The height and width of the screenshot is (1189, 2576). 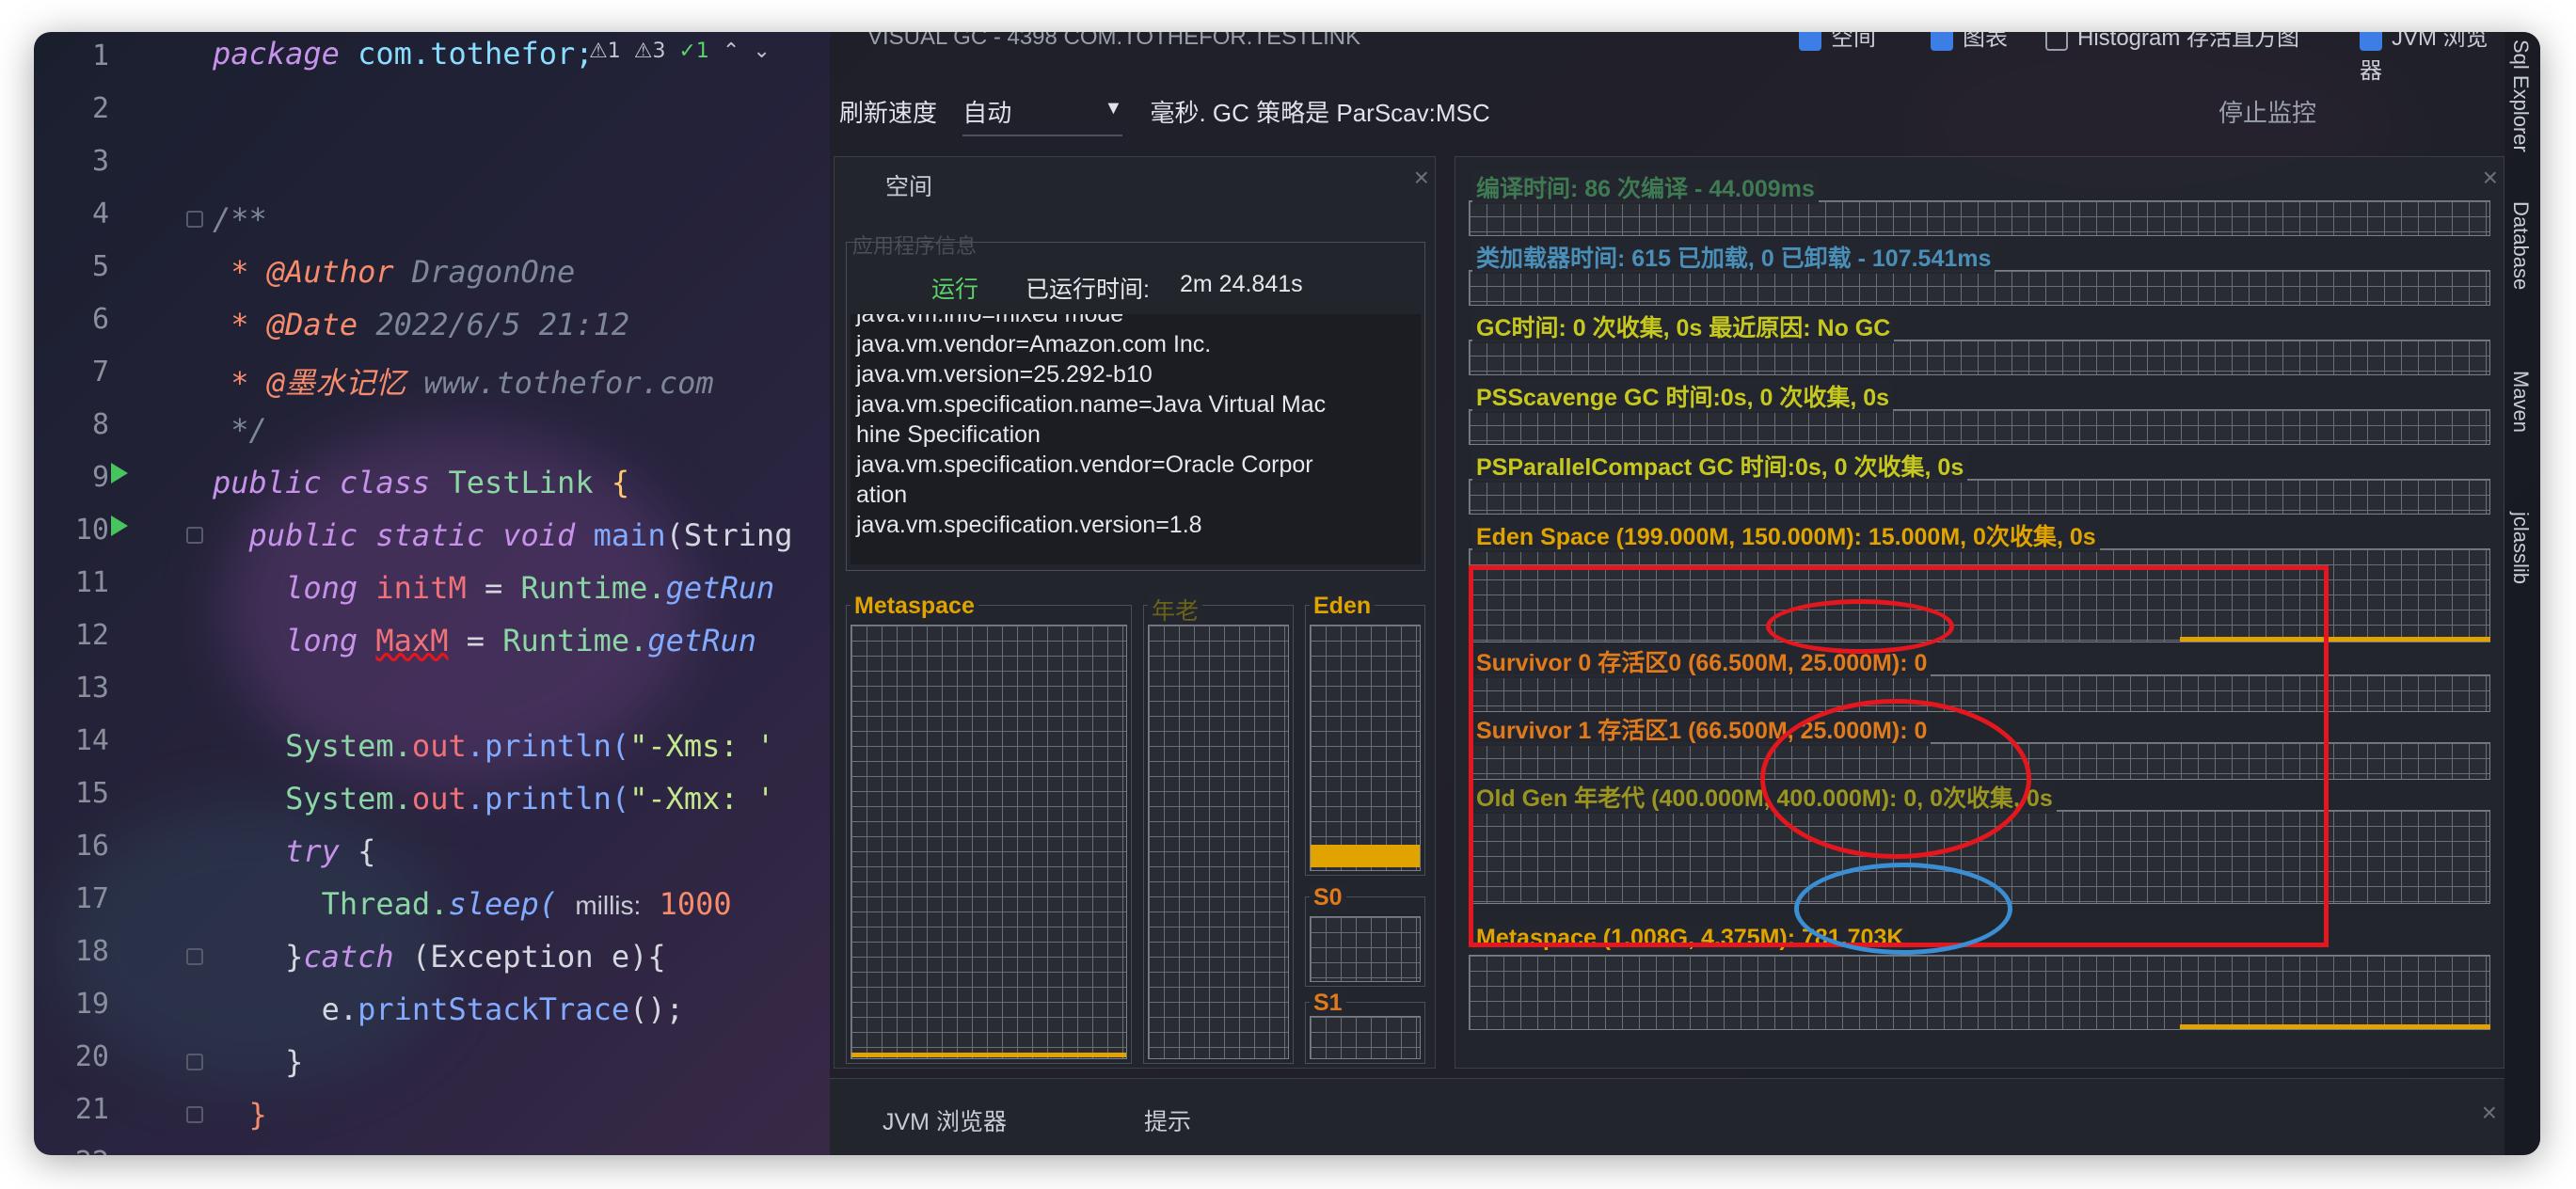 What do you see at coordinates (1034, 344) in the screenshot?
I see `vm-property: java.vm.vendor=Amazon.com Inc.` at bounding box center [1034, 344].